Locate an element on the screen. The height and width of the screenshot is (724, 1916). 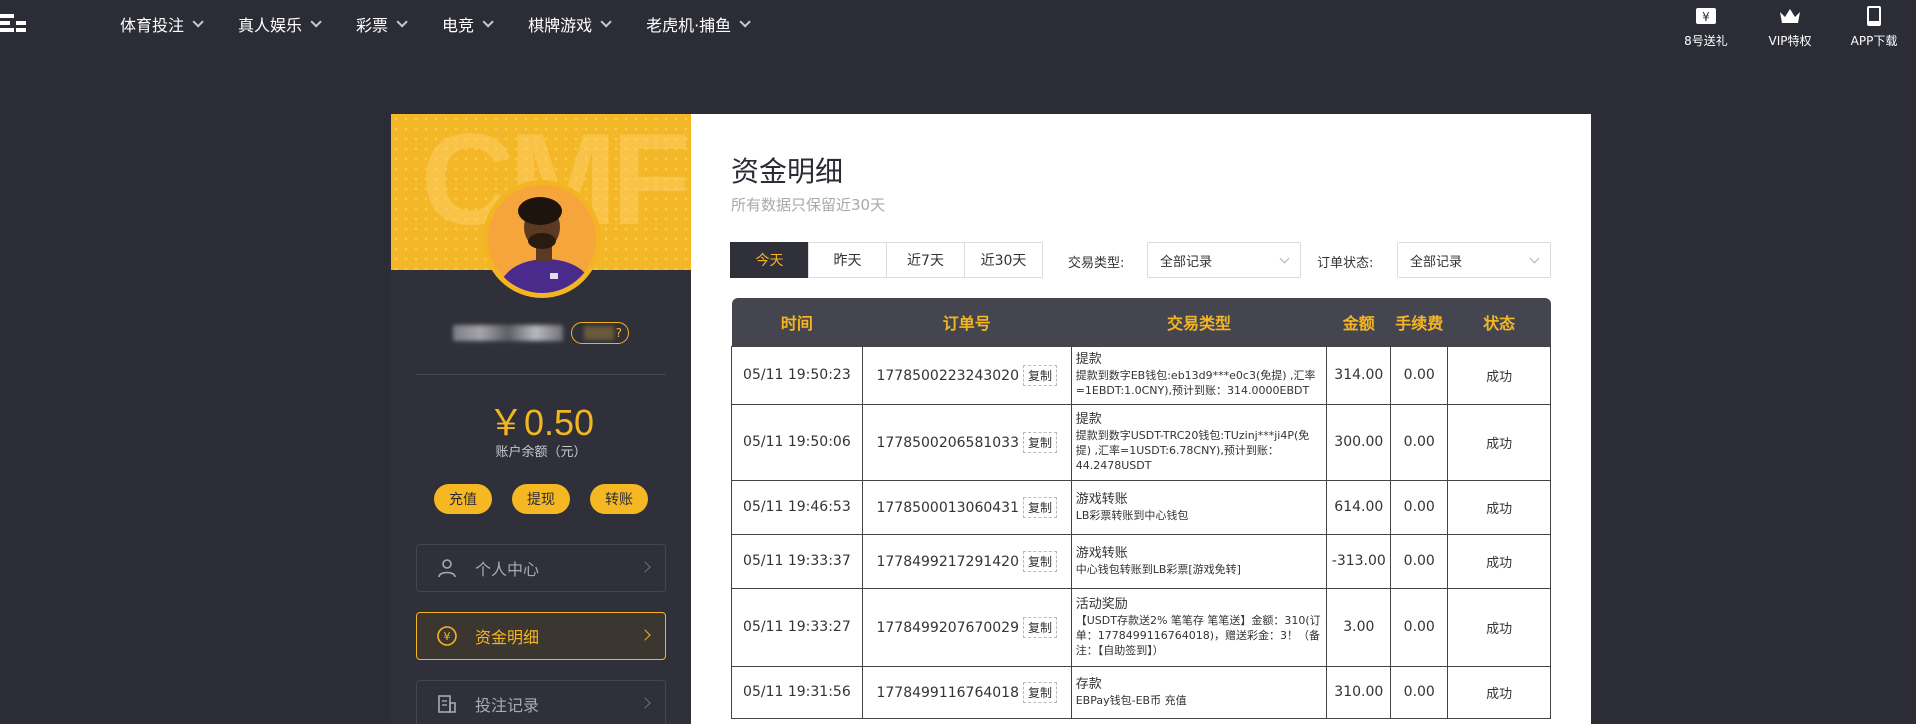
column-header-order: 订单号 is located at coordinates (967, 322).